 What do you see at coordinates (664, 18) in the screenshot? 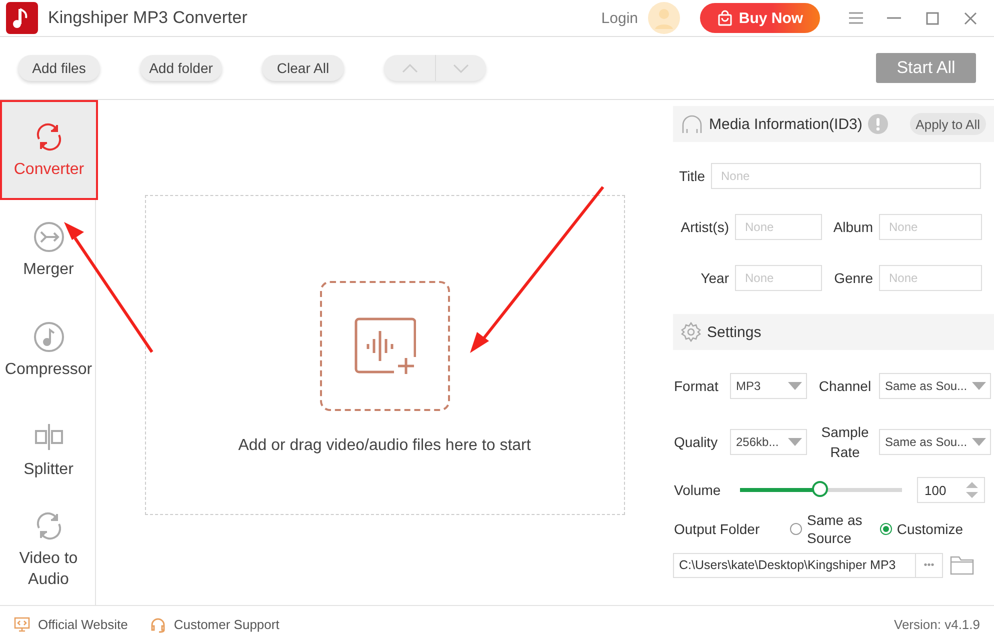
I see `avatar-icon` at bounding box center [664, 18].